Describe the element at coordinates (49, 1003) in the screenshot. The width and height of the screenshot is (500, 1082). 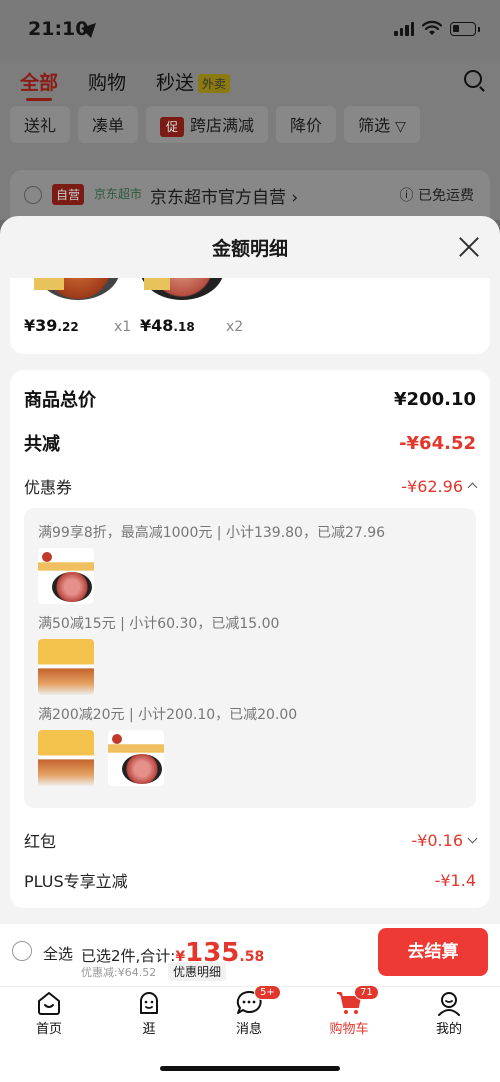
I see `home-icon` at that location.